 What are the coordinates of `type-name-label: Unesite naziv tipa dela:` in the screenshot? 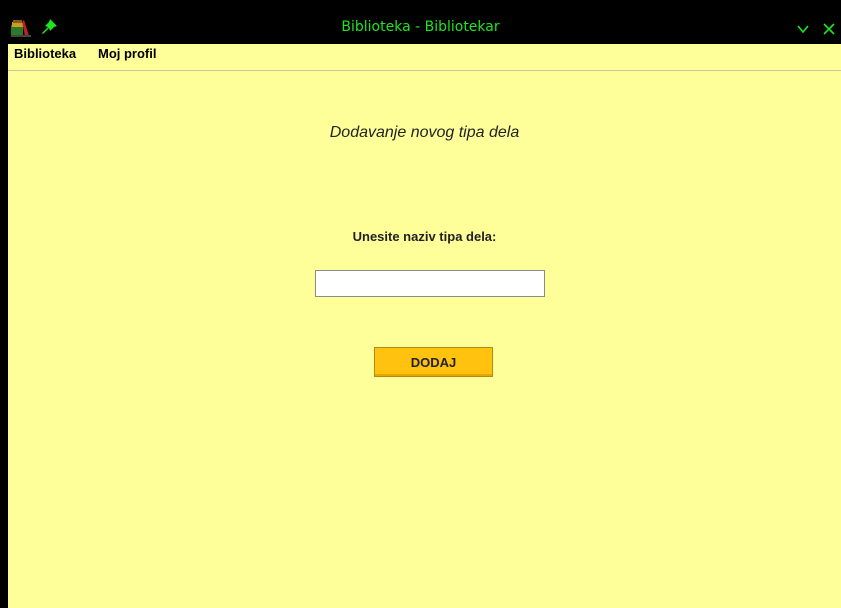 It's located at (424, 236).